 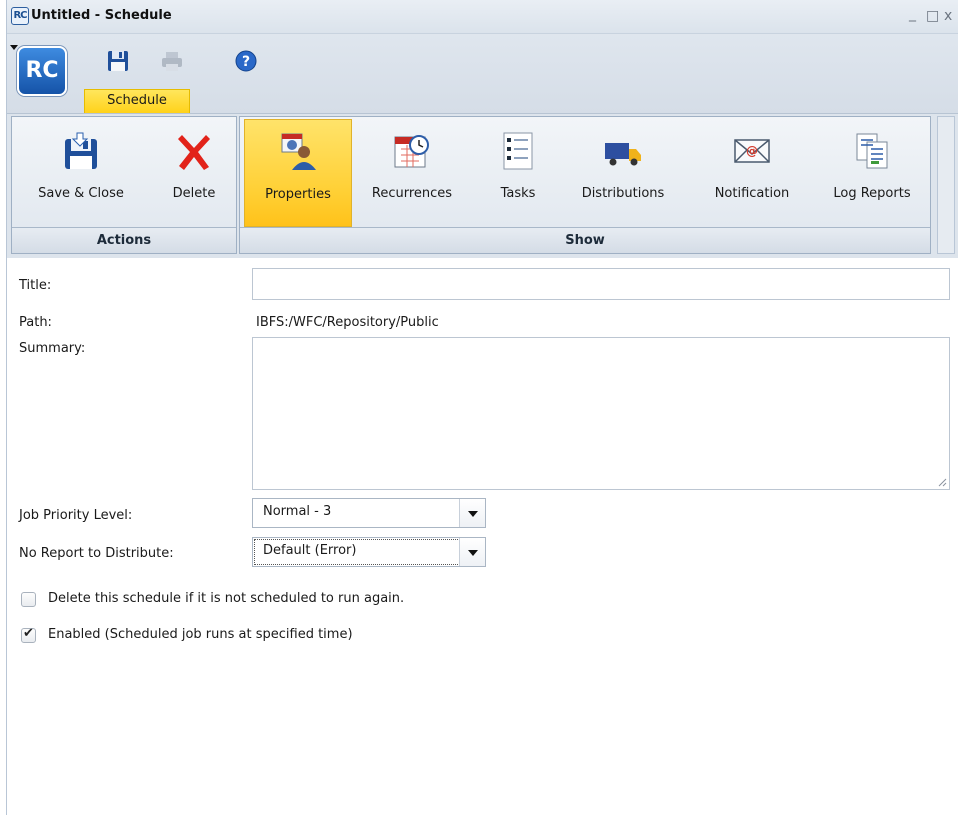 I want to click on delete-button: Delete, so click(x=194, y=173).